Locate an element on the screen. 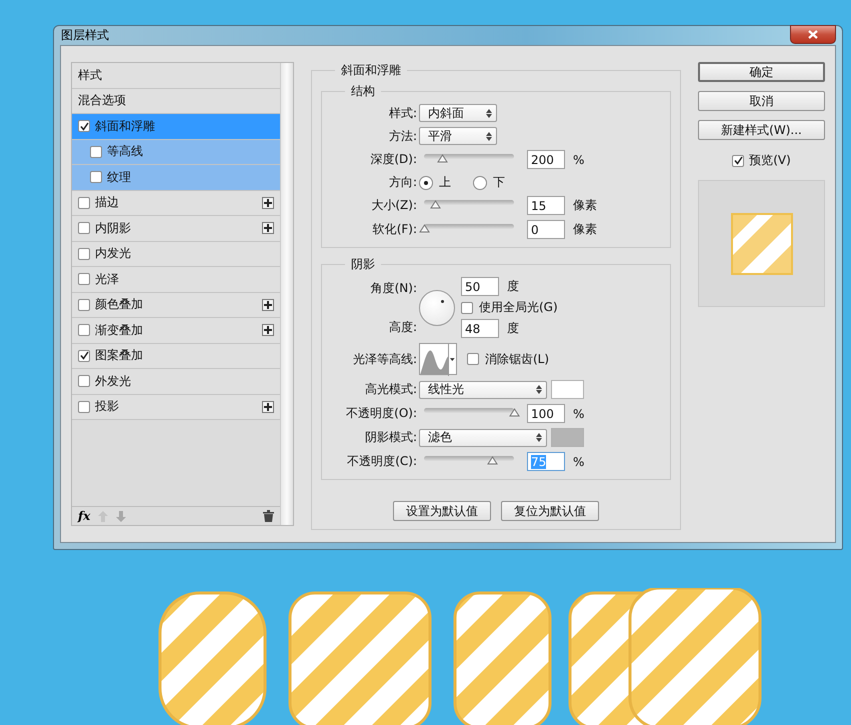  trash-icon is located at coordinates (268, 516).